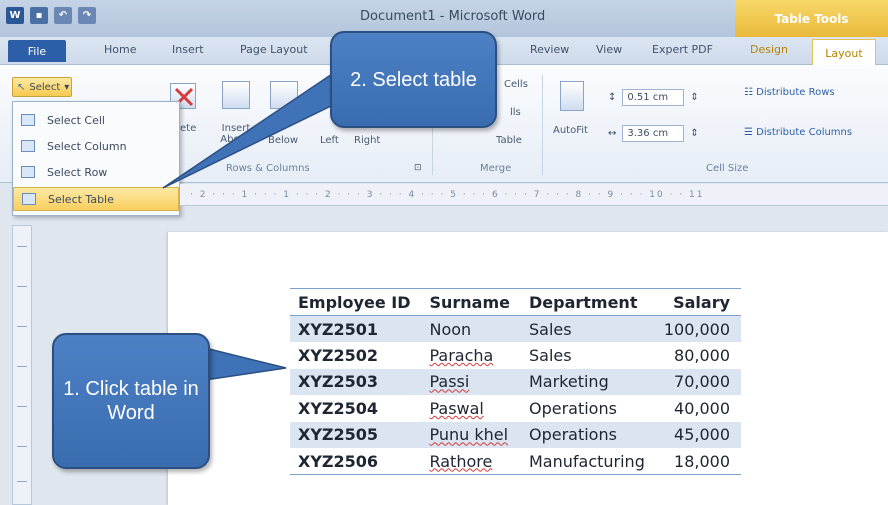 The height and width of the screenshot is (505, 888). I want to click on chevron-down-icon: ▾, so click(67, 87).